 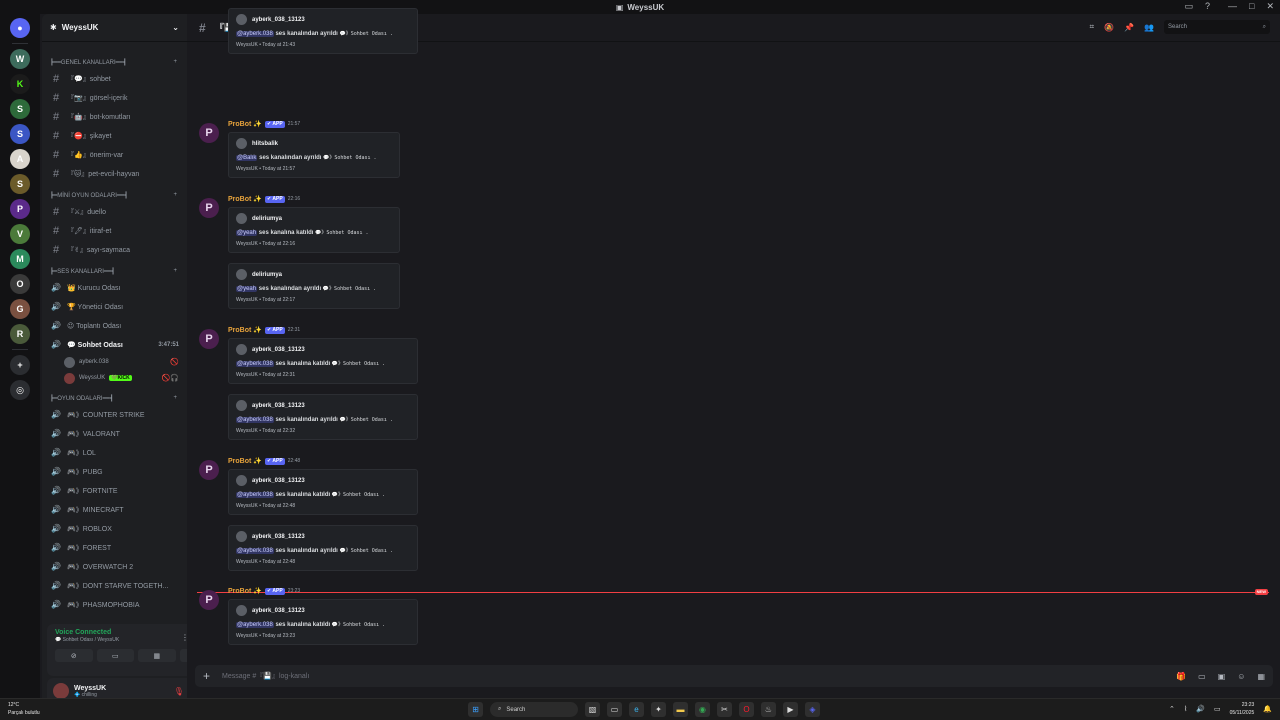 What do you see at coordinates (114, 173) in the screenshot?
I see `text-channel: # 『🐱』pet-evcil-hayvan` at bounding box center [114, 173].